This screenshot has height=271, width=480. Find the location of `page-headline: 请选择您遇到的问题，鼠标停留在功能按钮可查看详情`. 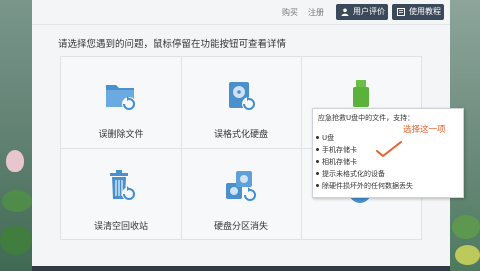

page-headline: 请选择您遇到的问题，鼠标停留在功能按钮可查看详情 is located at coordinates (172, 44).